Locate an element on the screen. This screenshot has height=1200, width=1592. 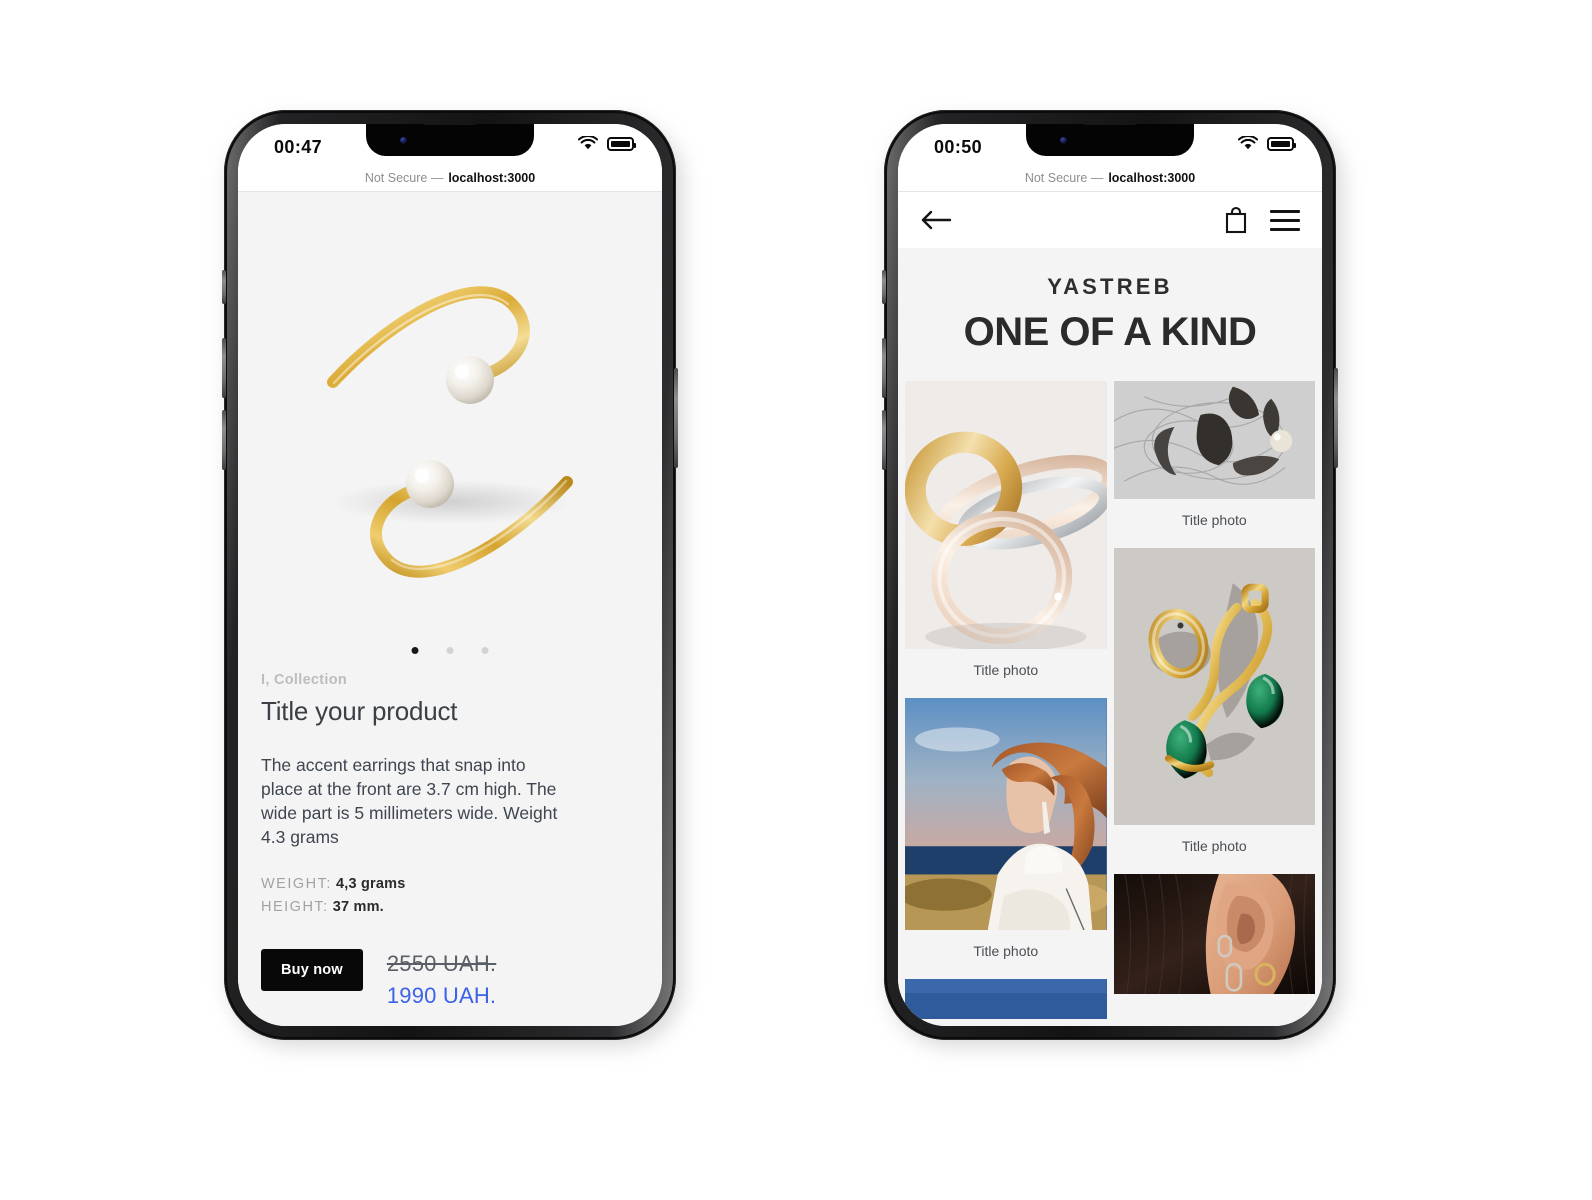
ear-piercings-photo is located at coordinates (1214, 934).